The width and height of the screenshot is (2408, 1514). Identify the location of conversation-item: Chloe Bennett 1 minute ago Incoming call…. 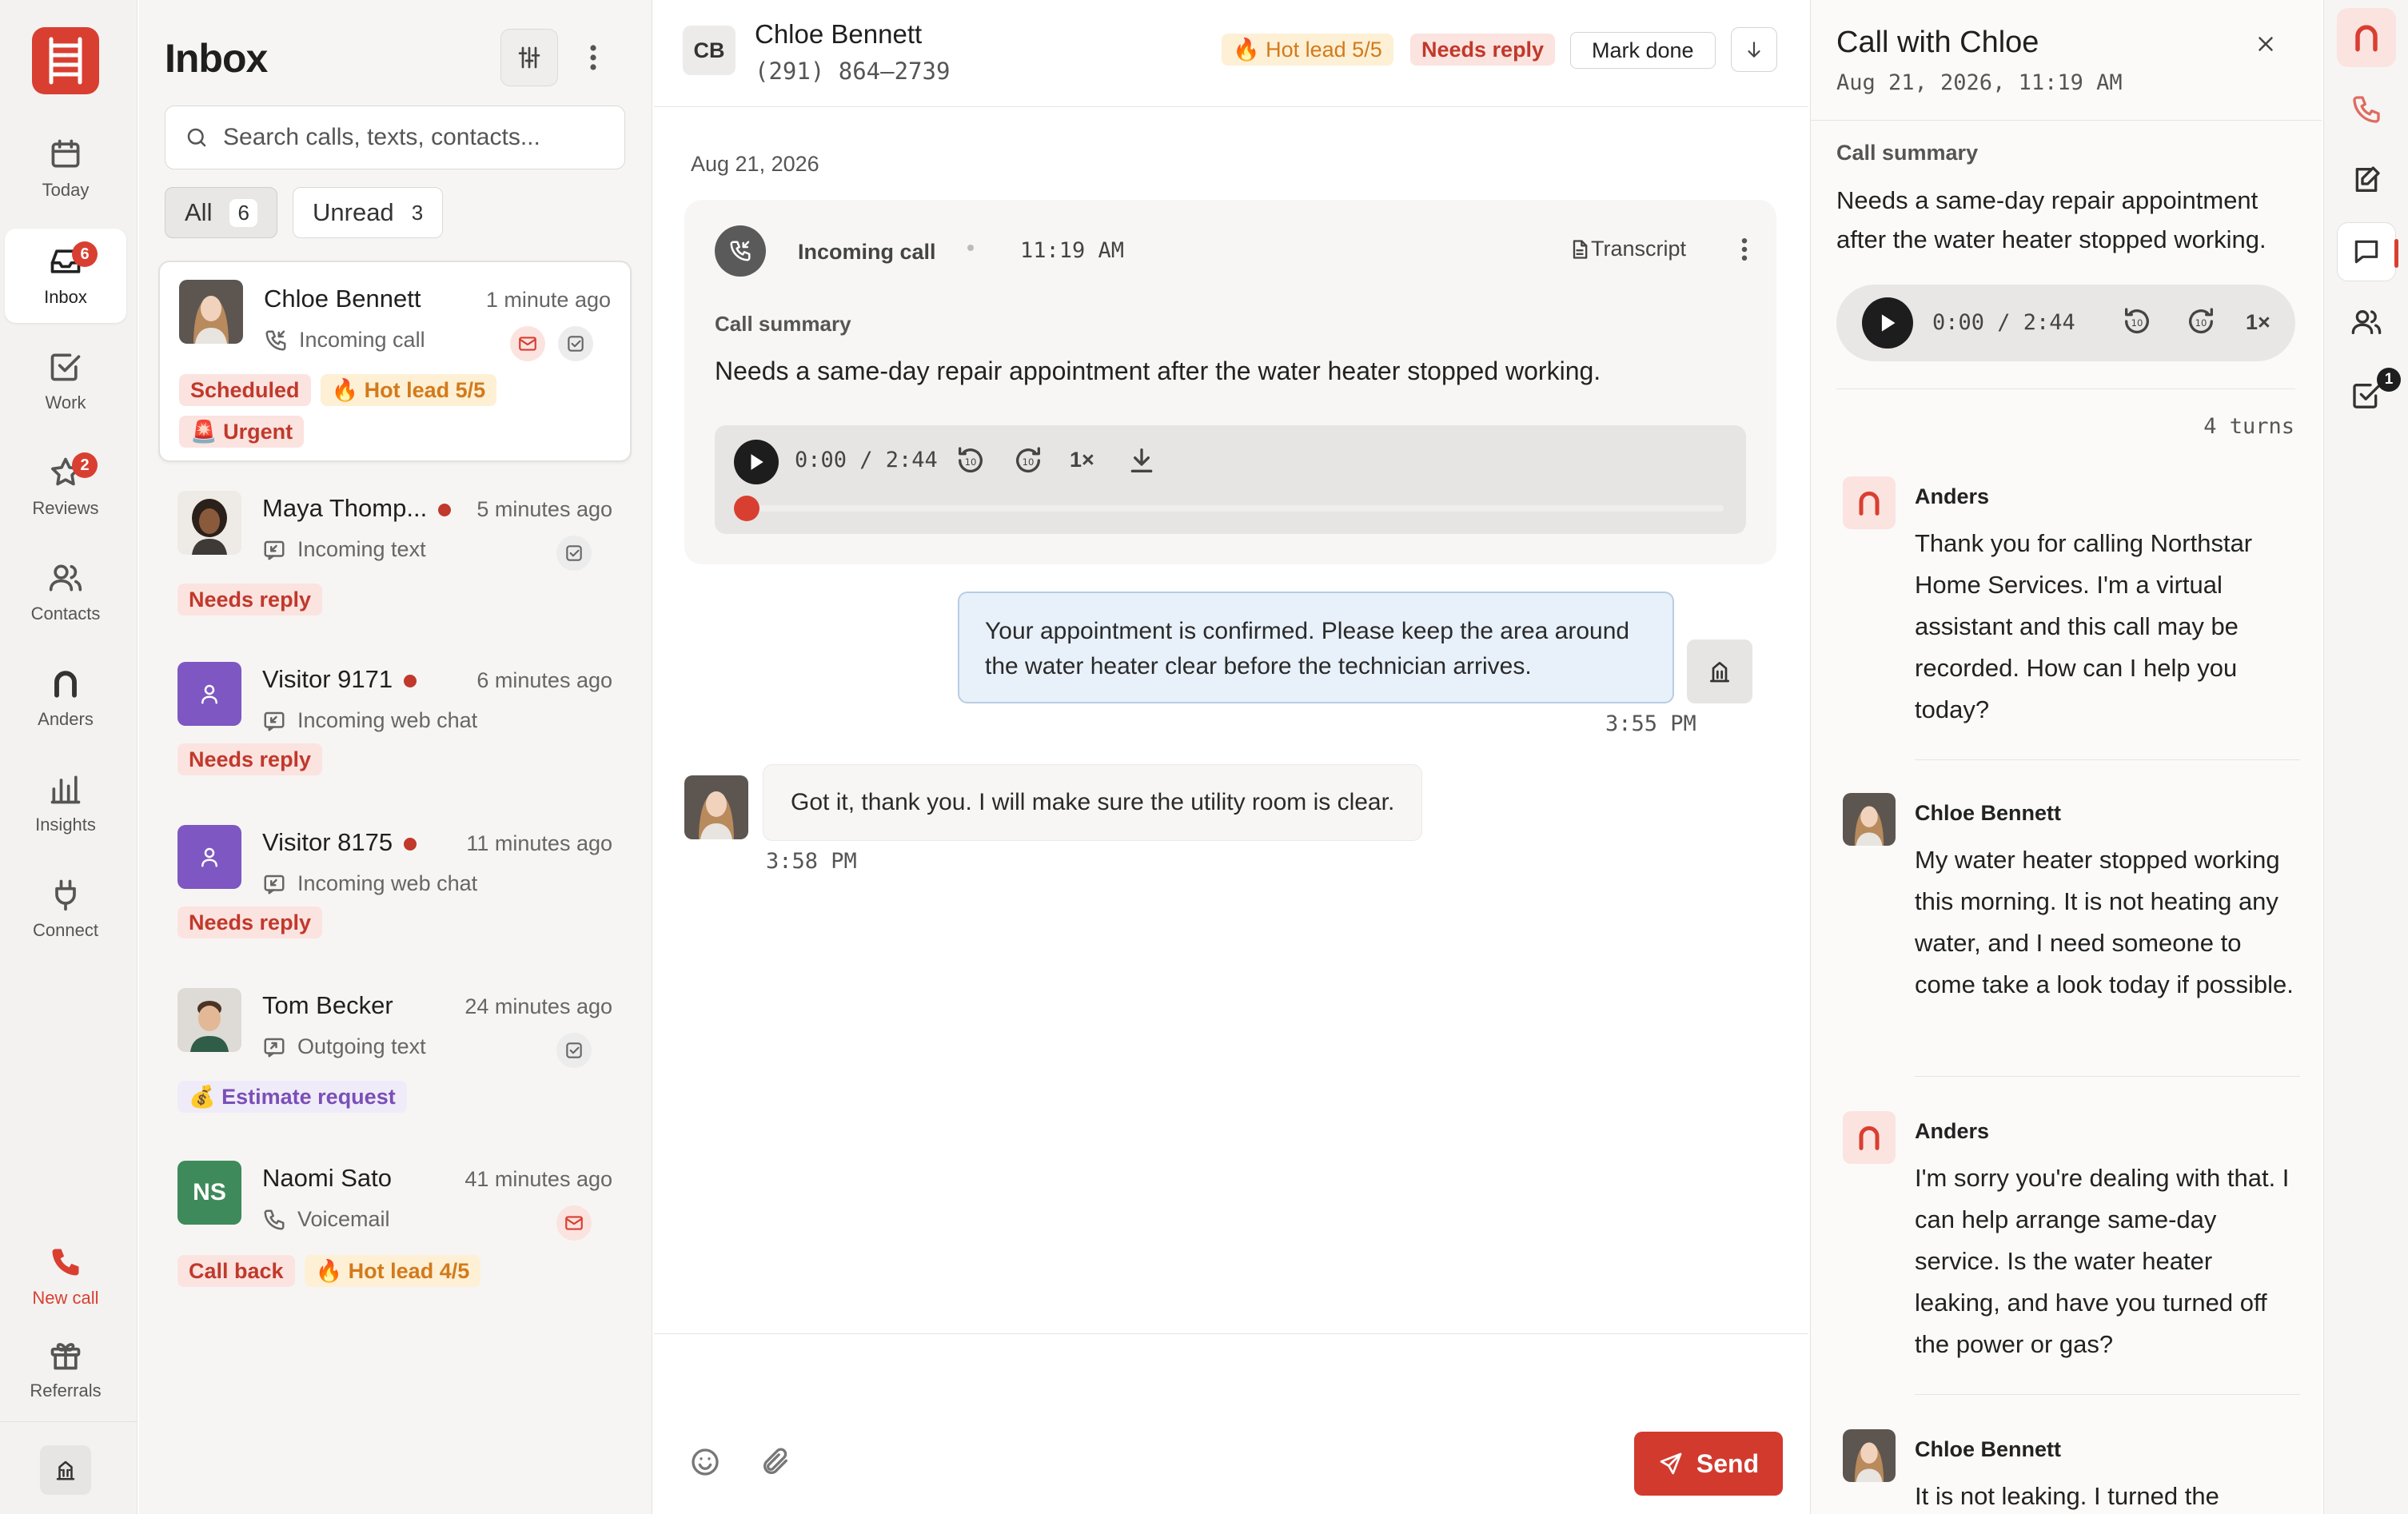
(395, 361).